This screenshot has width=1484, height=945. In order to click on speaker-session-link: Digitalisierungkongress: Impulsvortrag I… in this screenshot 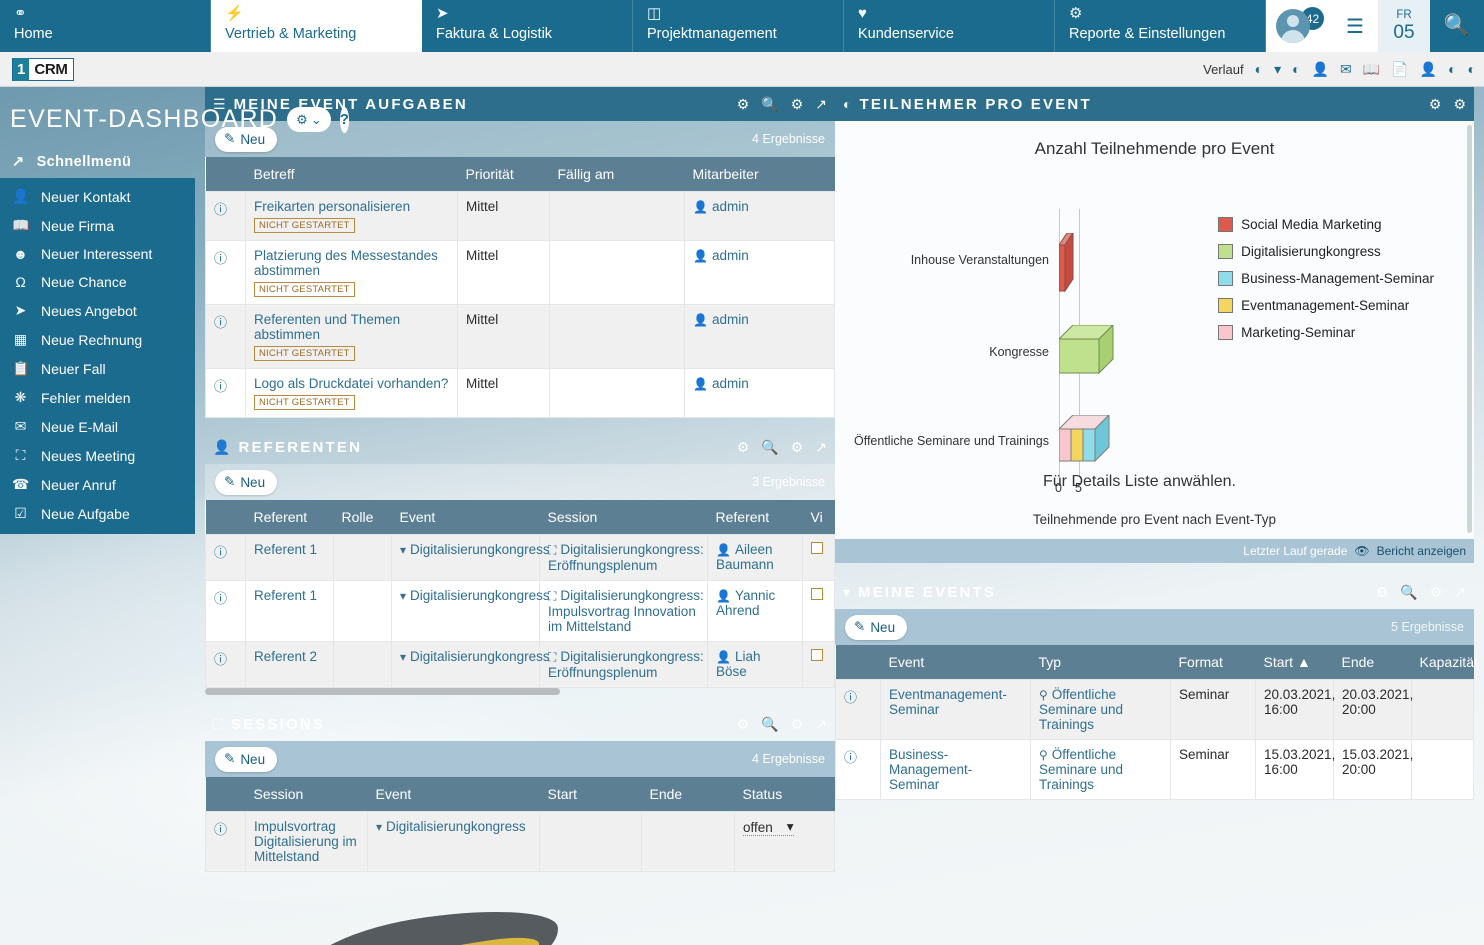, I will do `click(626, 611)`.